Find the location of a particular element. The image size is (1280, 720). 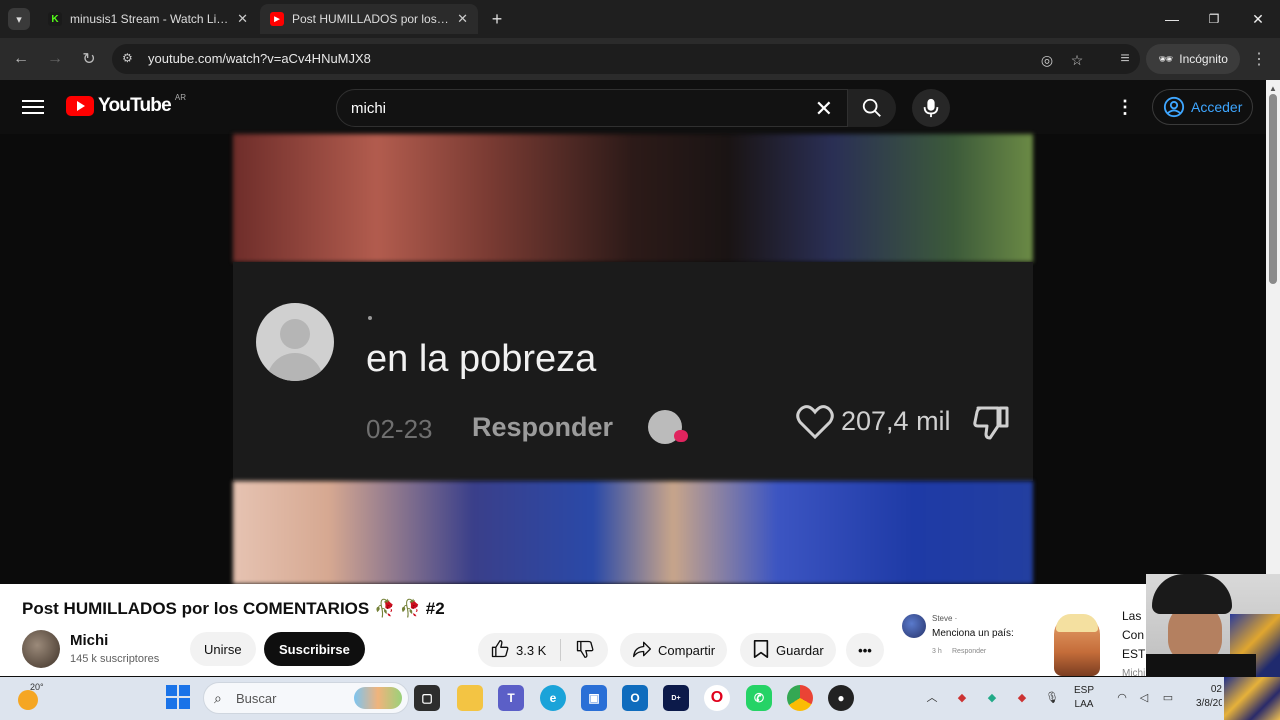

save-button: Guardar is located at coordinates (788, 650).